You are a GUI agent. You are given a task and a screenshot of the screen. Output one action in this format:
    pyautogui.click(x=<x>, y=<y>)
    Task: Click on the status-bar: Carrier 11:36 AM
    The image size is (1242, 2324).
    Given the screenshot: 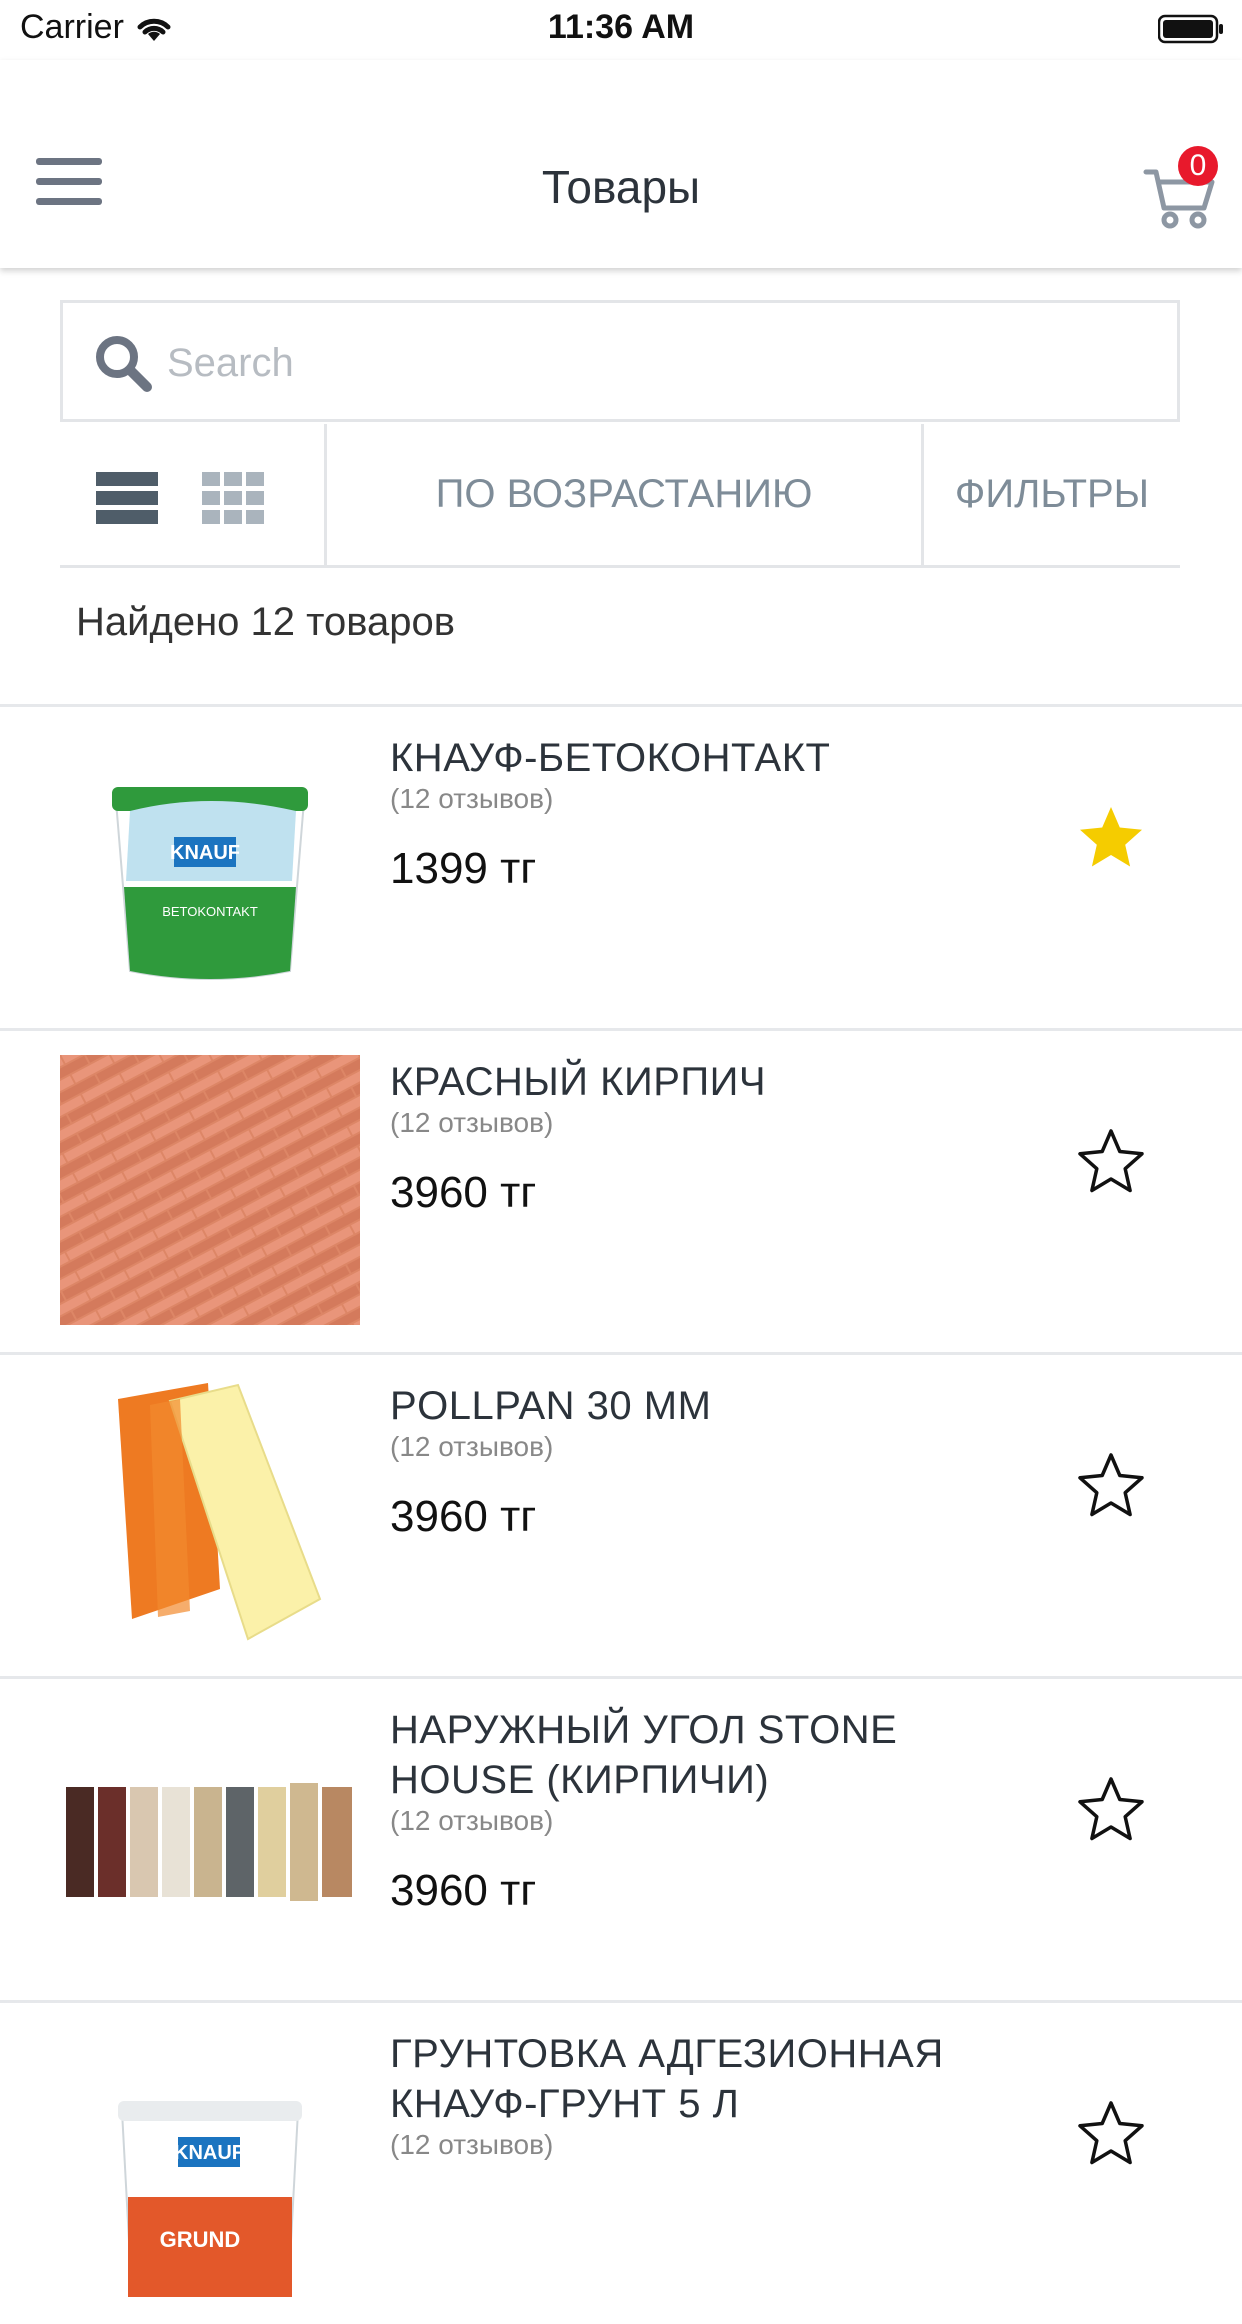 What is the action you would take?
    pyautogui.click(x=621, y=30)
    